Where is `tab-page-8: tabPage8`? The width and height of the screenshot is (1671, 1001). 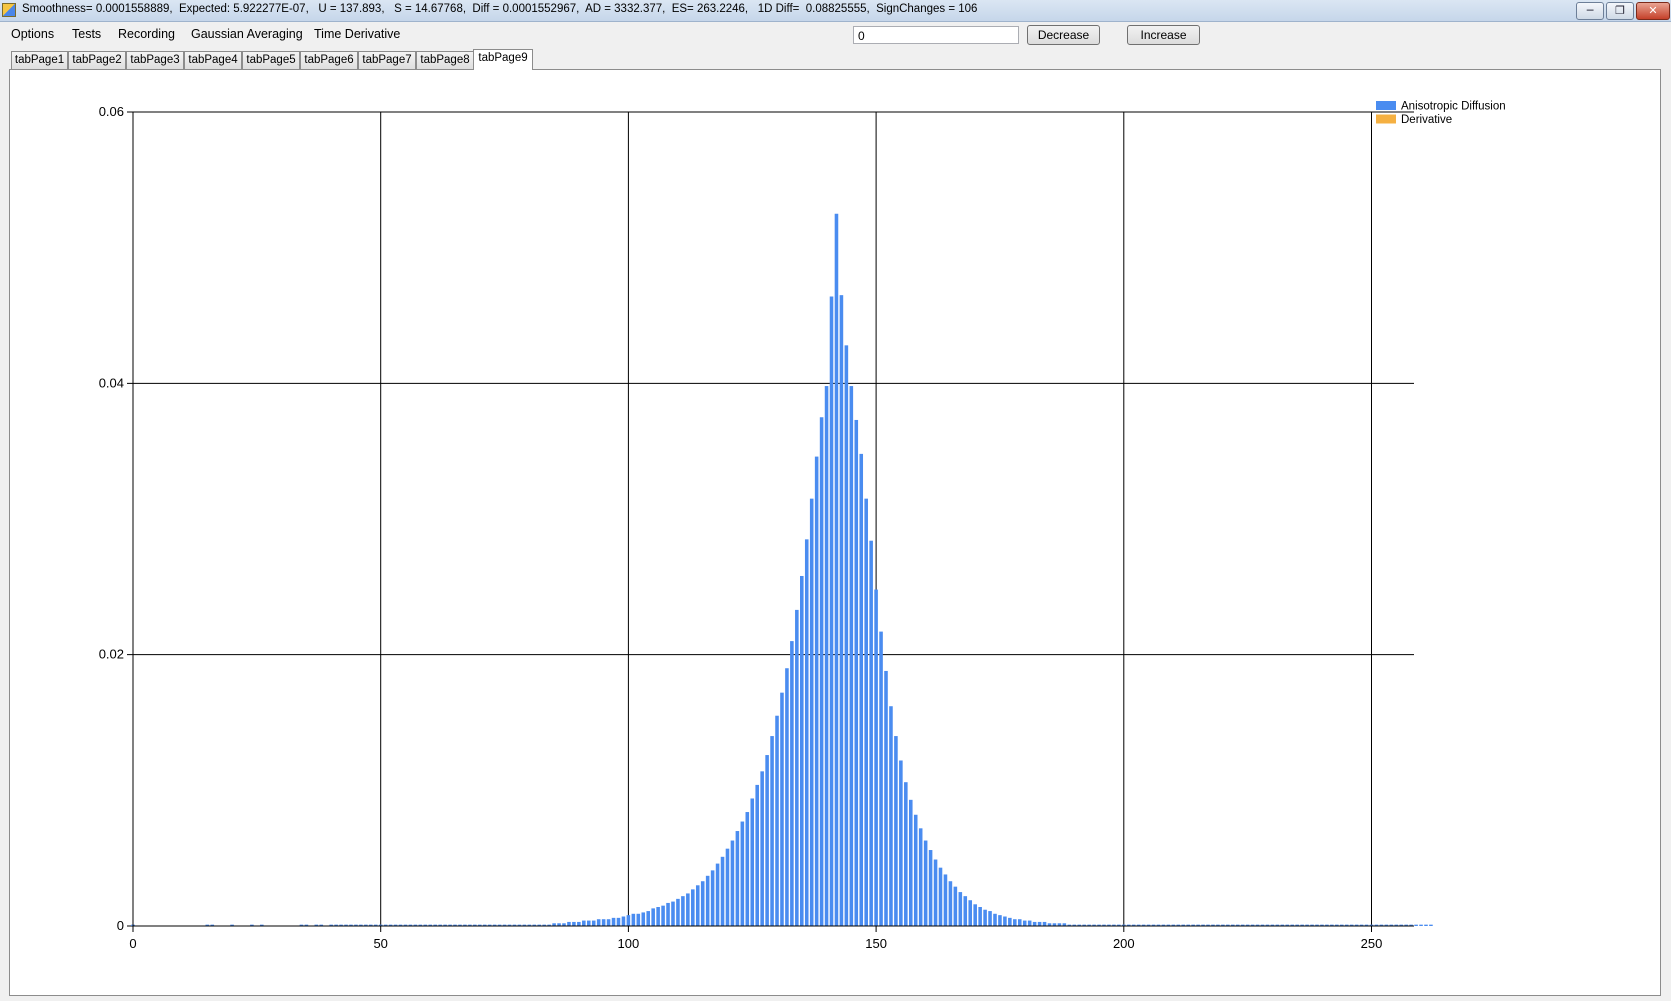
tab-page-8: tabPage8 is located at coordinates (445, 60).